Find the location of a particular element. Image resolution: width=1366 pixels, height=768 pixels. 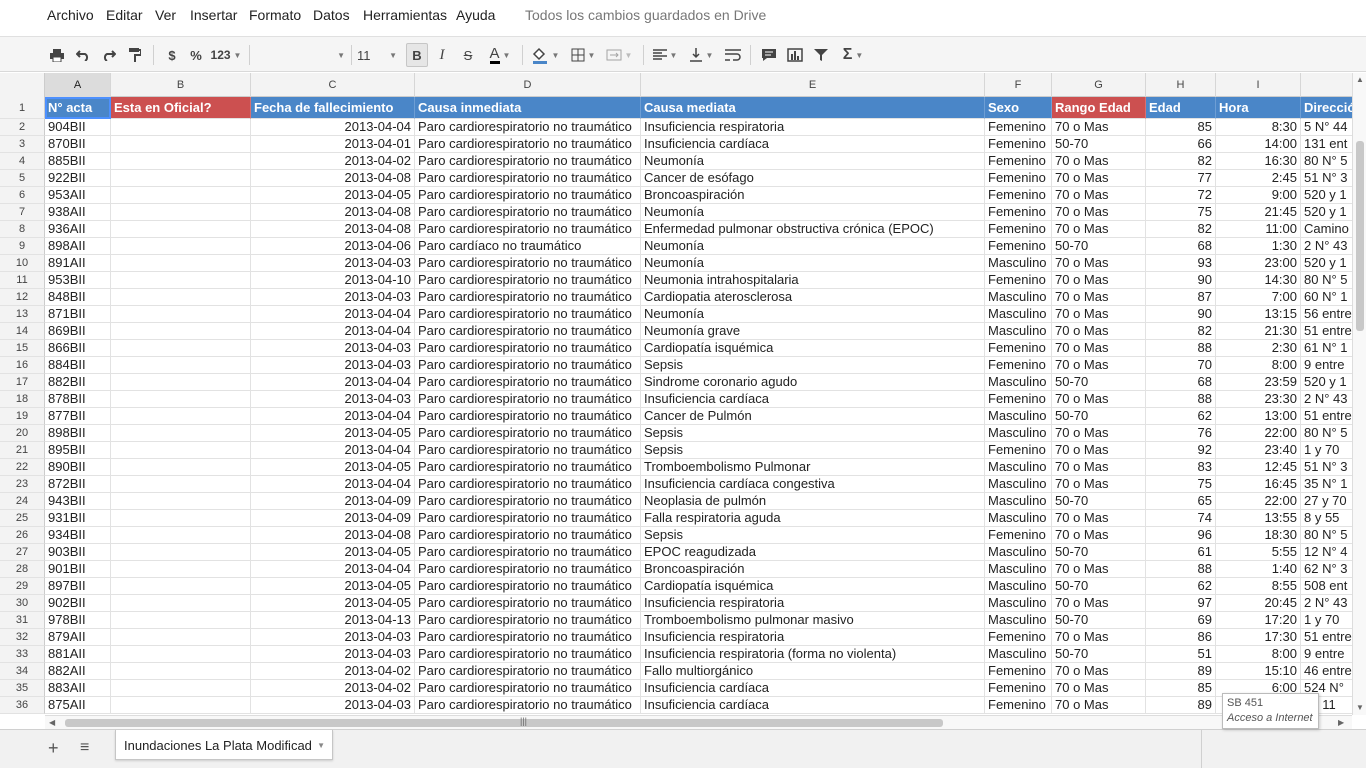

table-cell: 86 is located at coordinates (1181, 637).